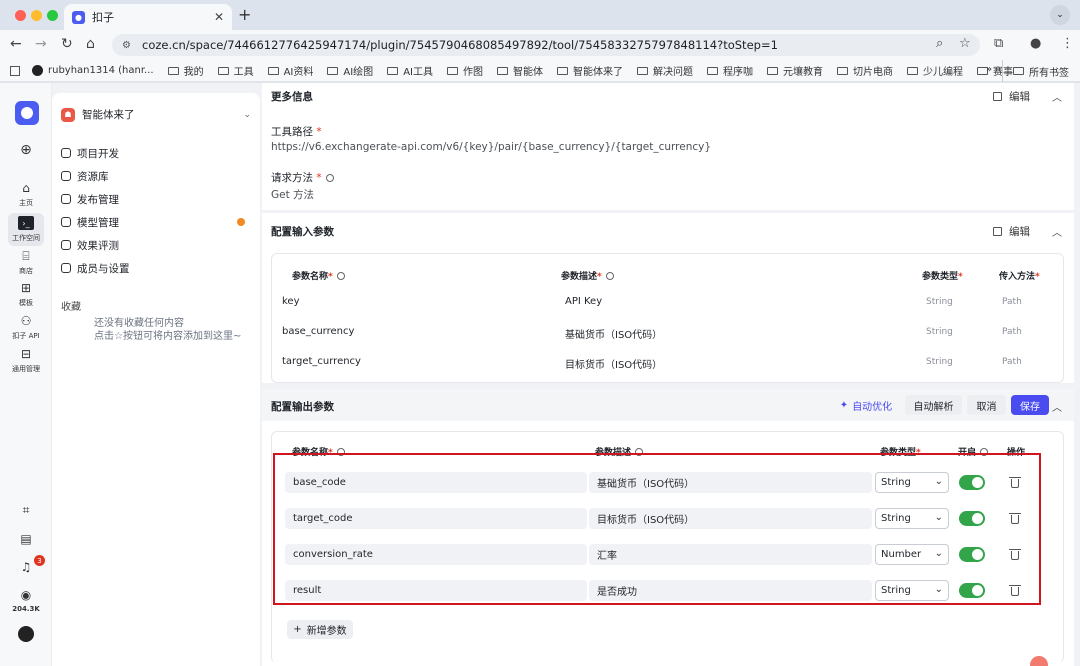 Image resolution: width=1080 pixels, height=666 pixels. I want to click on extensions-icon: ⧉, so click(998, 43).